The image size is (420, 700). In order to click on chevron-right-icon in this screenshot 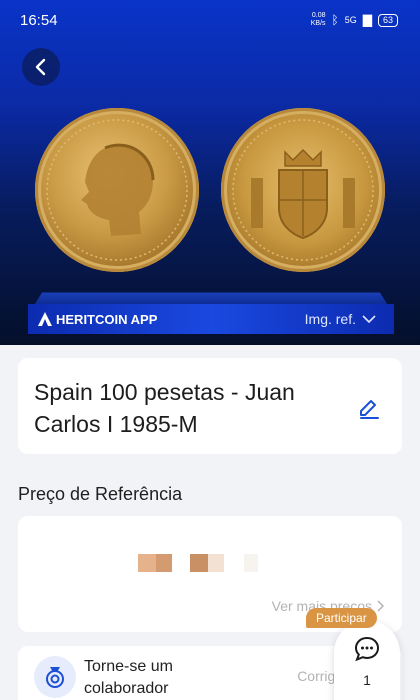, I will do `click(380, 606)`.